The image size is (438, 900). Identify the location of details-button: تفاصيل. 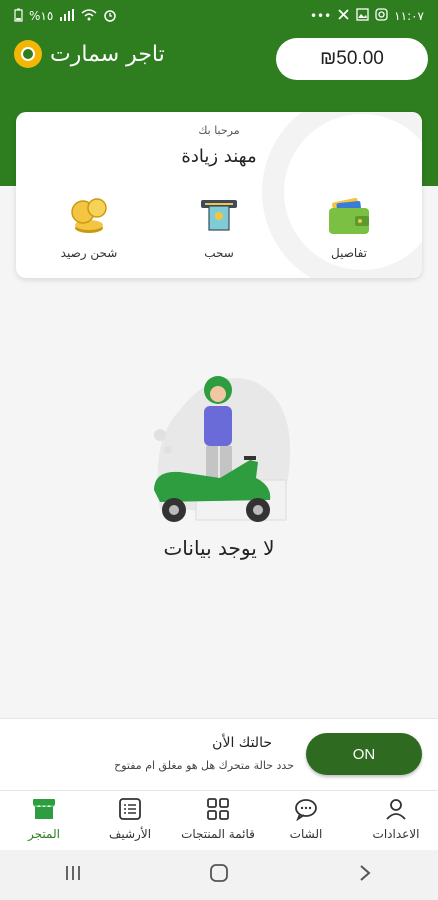
(349, 228).